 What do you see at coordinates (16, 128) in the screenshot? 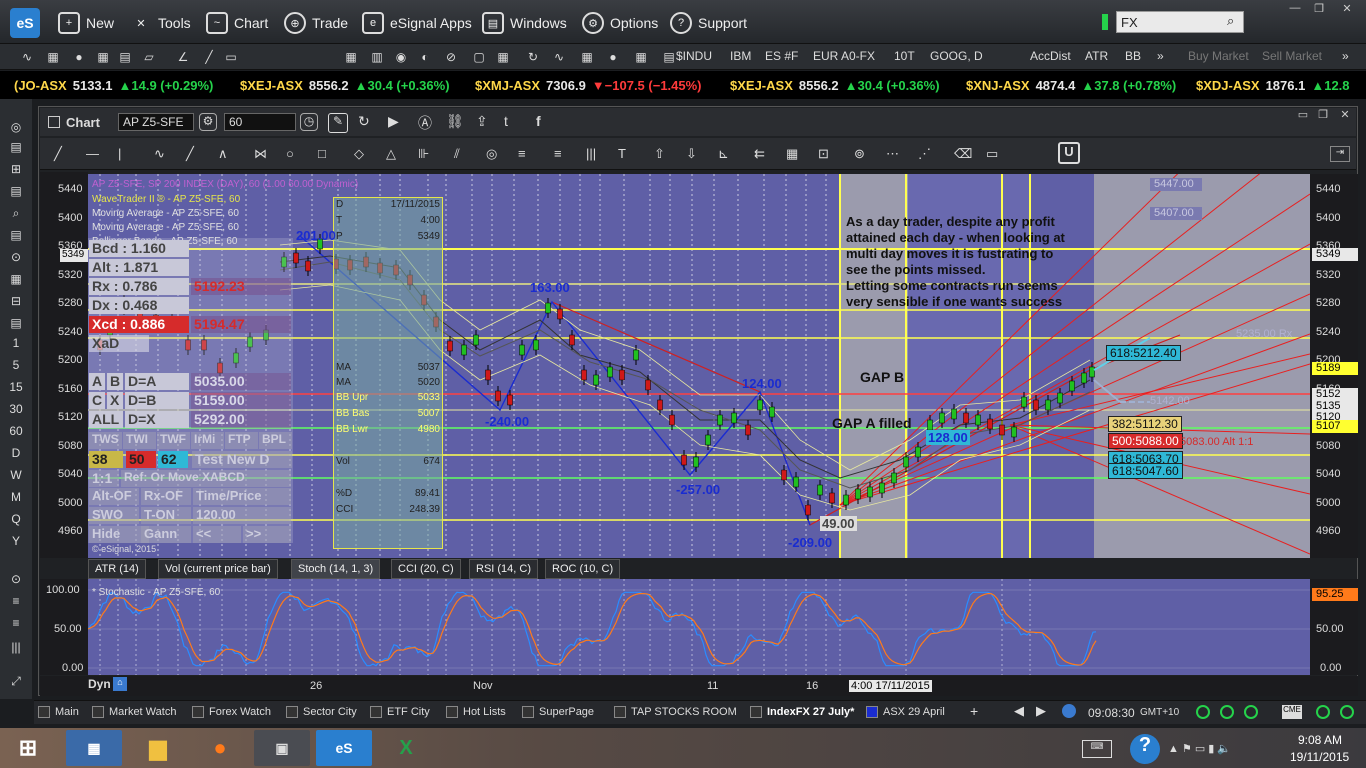
I see `dock-tool-icon: ◎` at bounding box center [16, 128].